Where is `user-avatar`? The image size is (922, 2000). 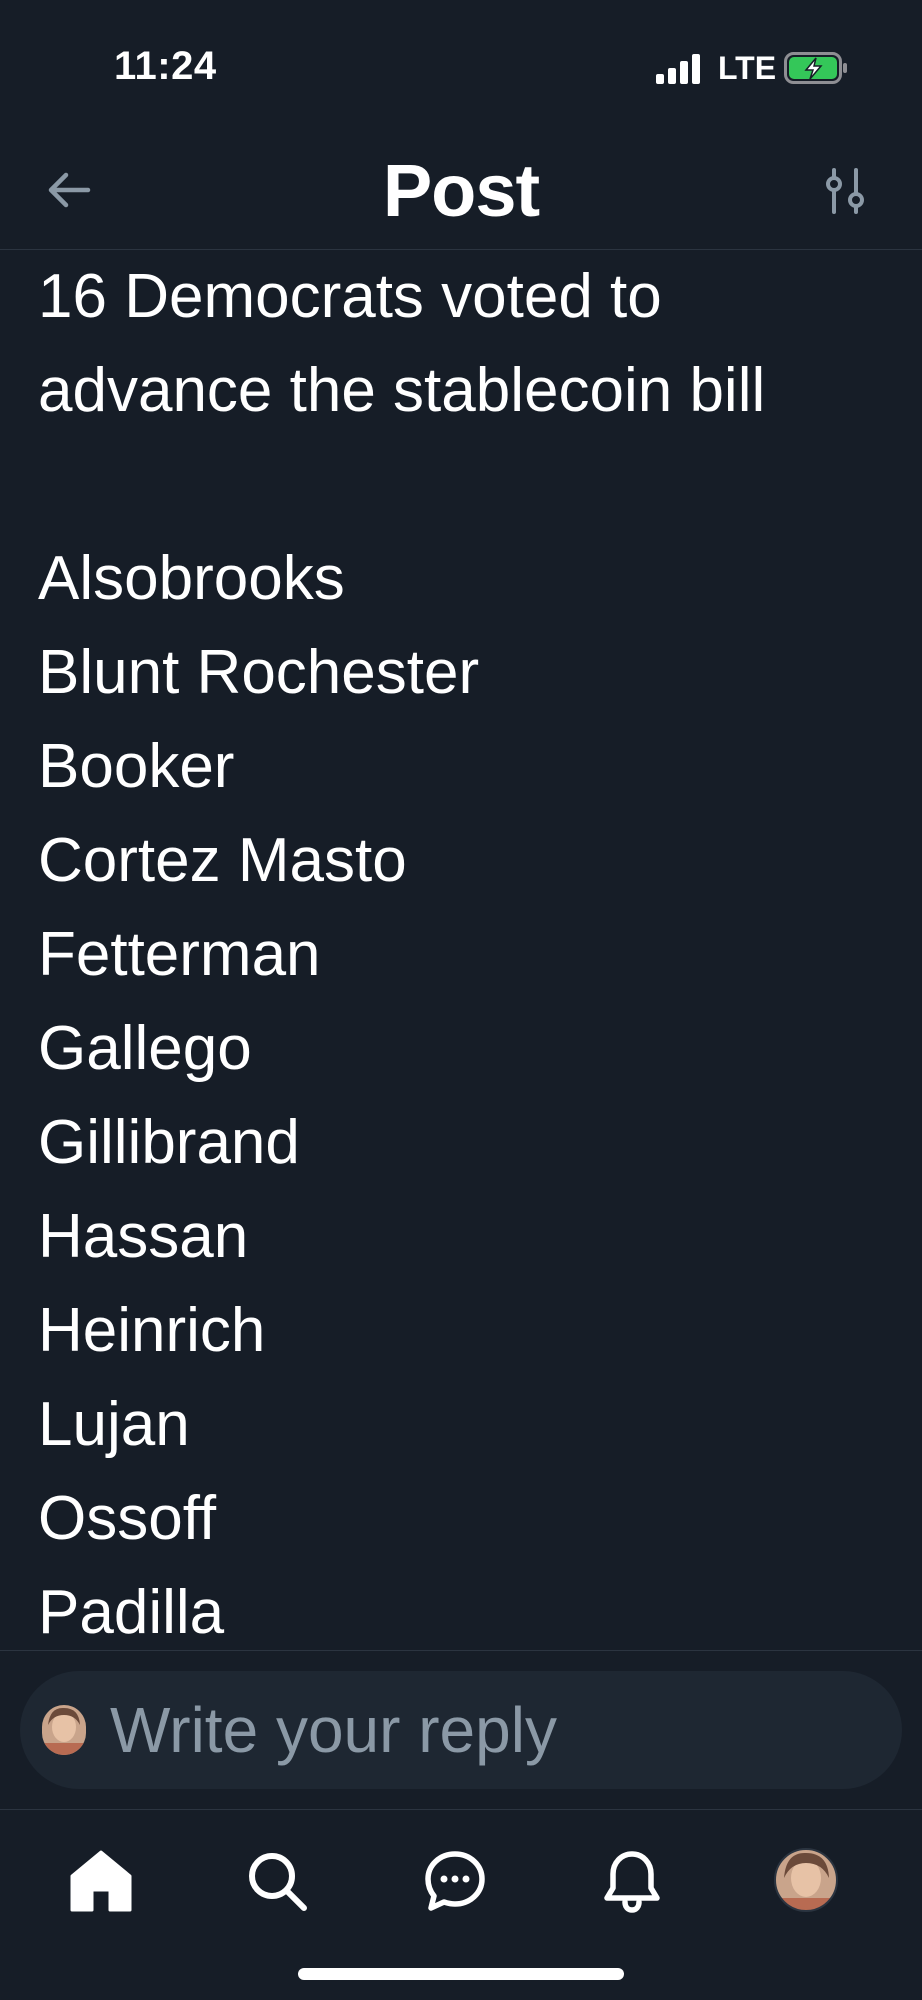
user-avatar is located at coordinates (64, 1730).